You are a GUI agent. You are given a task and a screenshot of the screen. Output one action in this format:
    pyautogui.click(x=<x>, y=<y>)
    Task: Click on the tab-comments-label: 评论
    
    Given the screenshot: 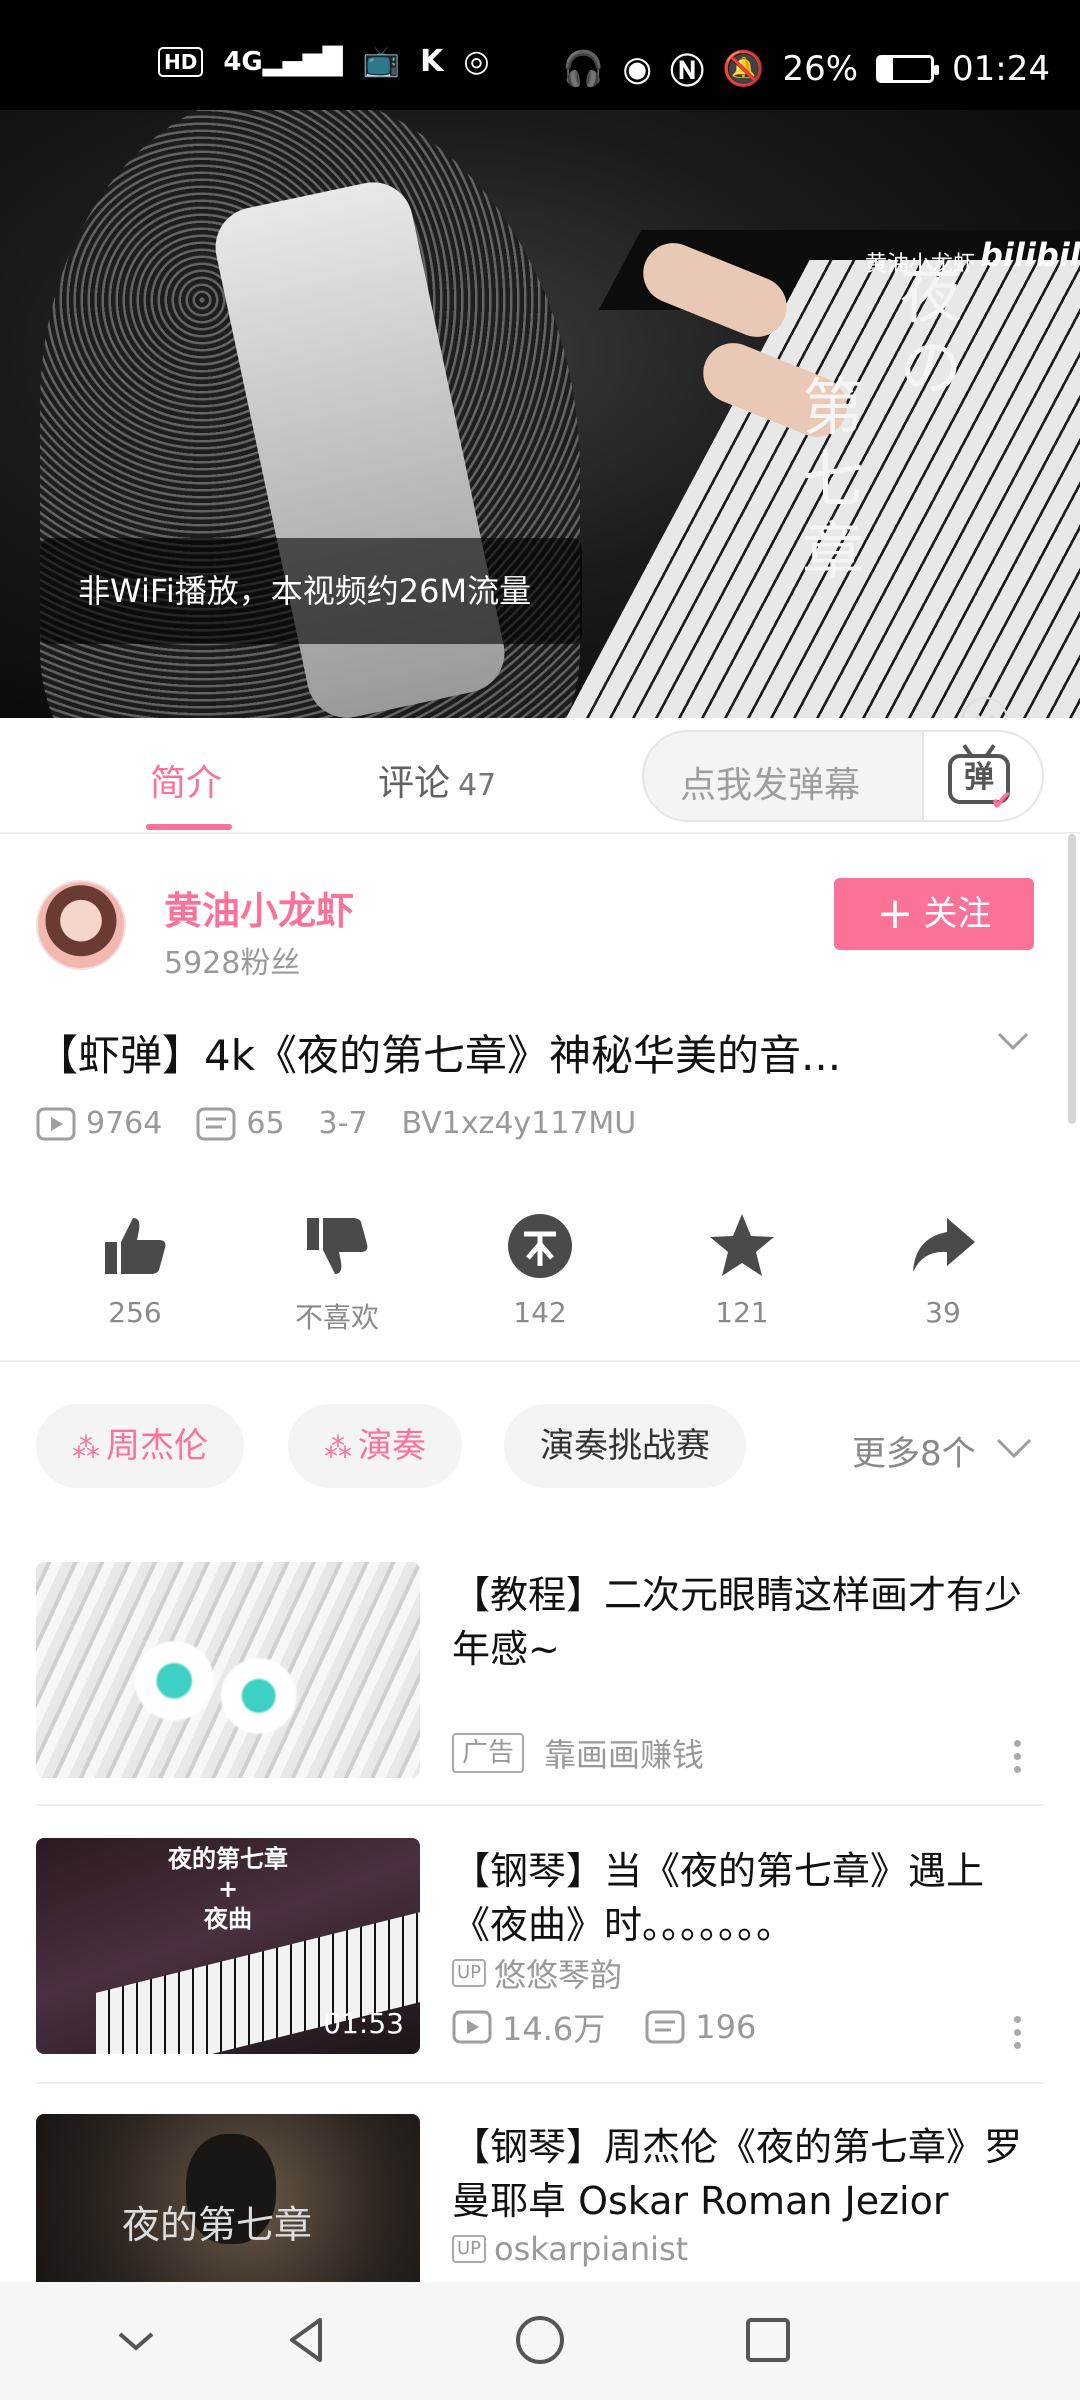 What is the action you would take?
    pyautogui.click(x=414, y=783)
    